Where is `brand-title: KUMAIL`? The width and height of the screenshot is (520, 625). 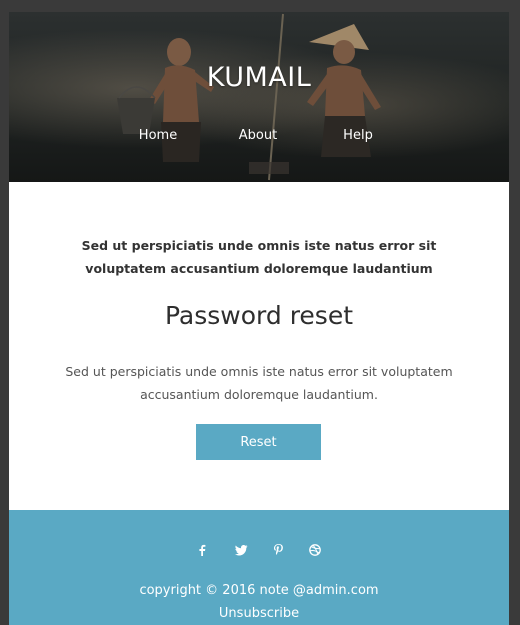
brand-title: KUMAIL is located at coordinates (259, 77).